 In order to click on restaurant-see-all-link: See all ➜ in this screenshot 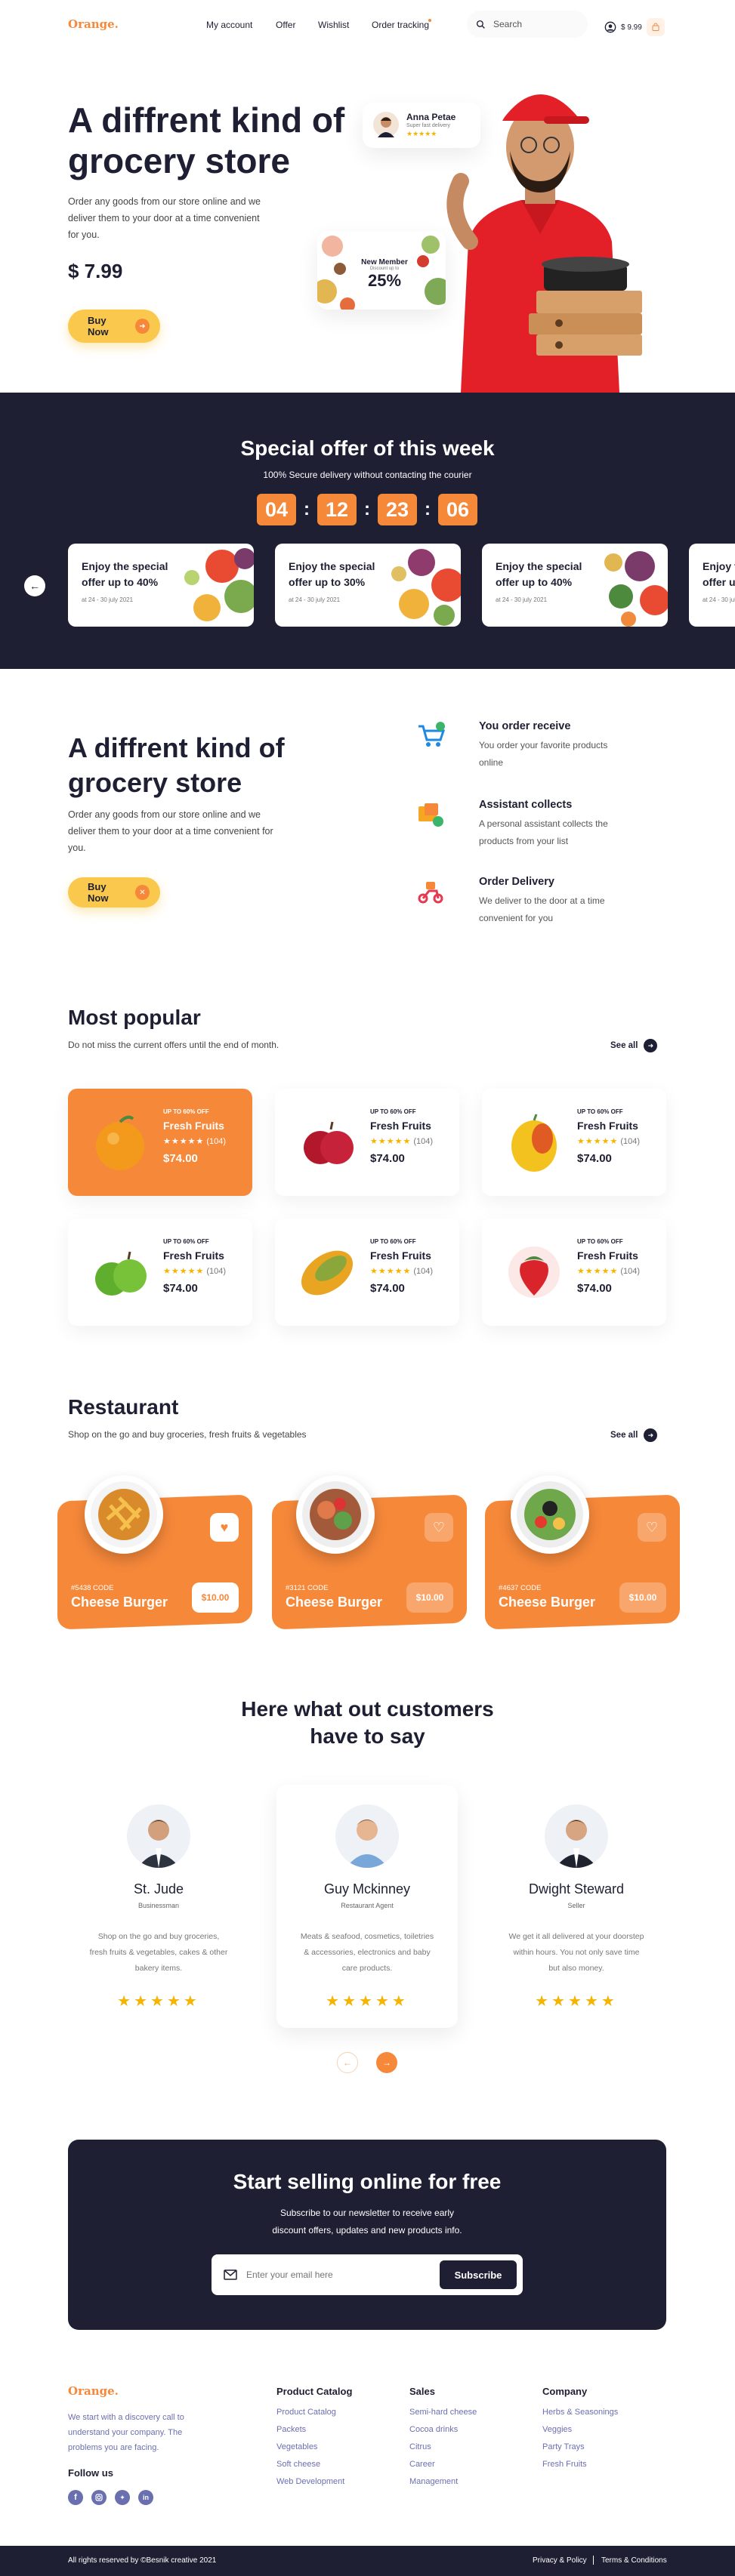, I will do `click(634, 1435)`.